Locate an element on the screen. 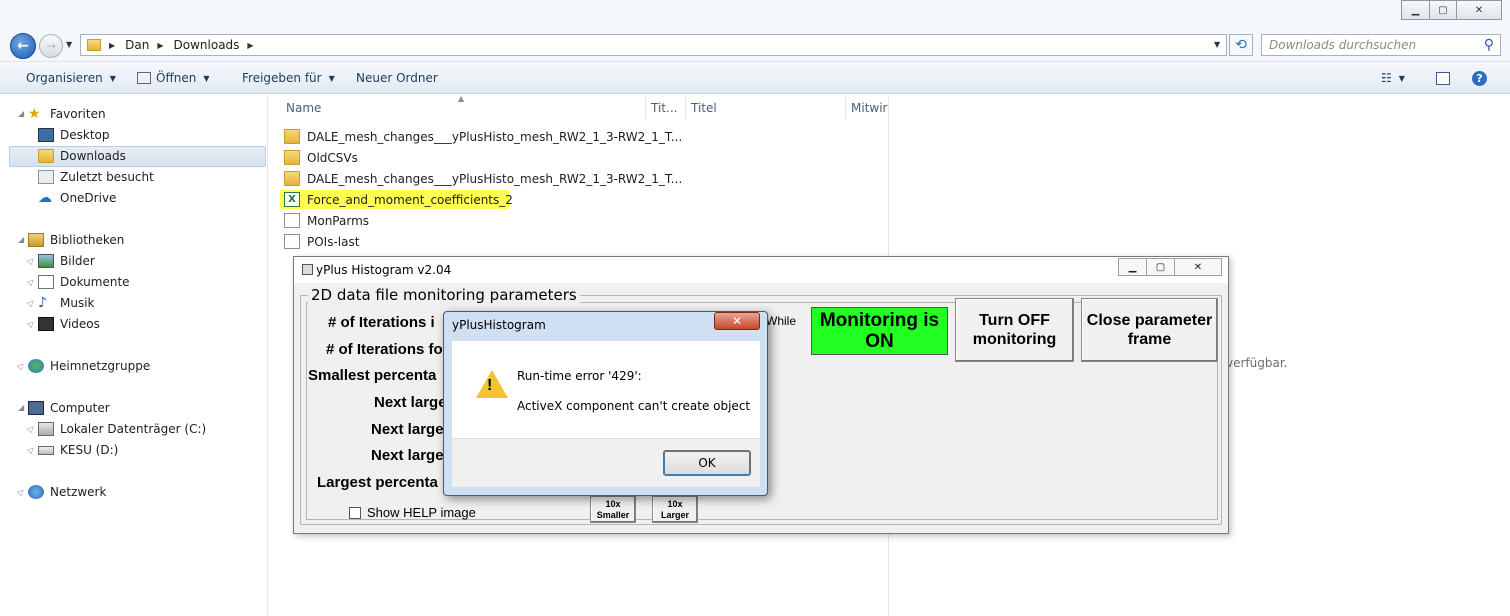 The image size is (1510, 616). refresh-button: ⟲ is located at coordinates (1241, 45).